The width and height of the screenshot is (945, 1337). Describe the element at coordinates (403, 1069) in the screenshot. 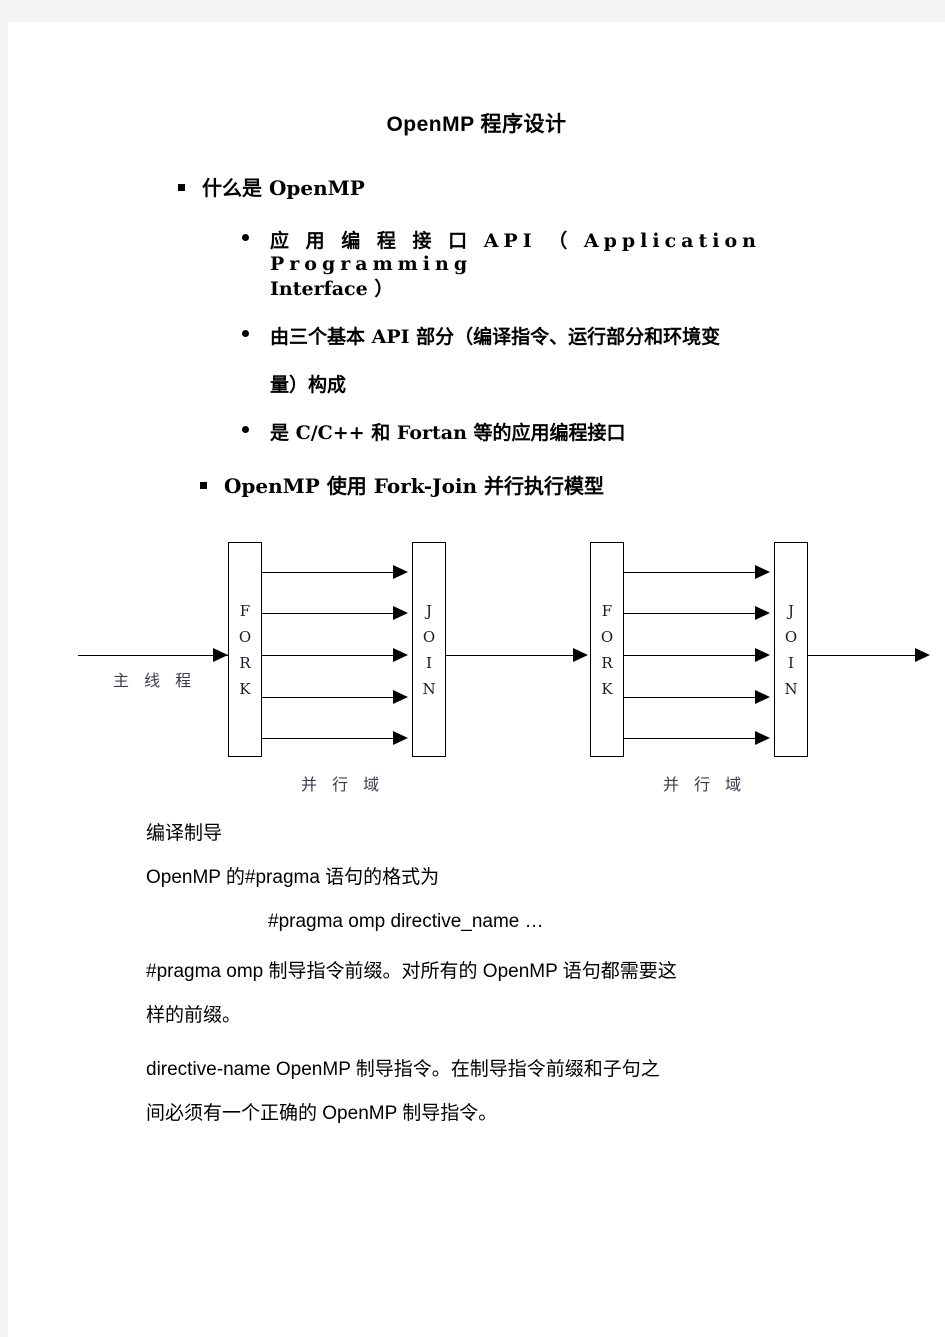

I see `directive-name-description-line1: directive-name OpenMP 制导指令。在制导指令前缀和子句之` at that location.